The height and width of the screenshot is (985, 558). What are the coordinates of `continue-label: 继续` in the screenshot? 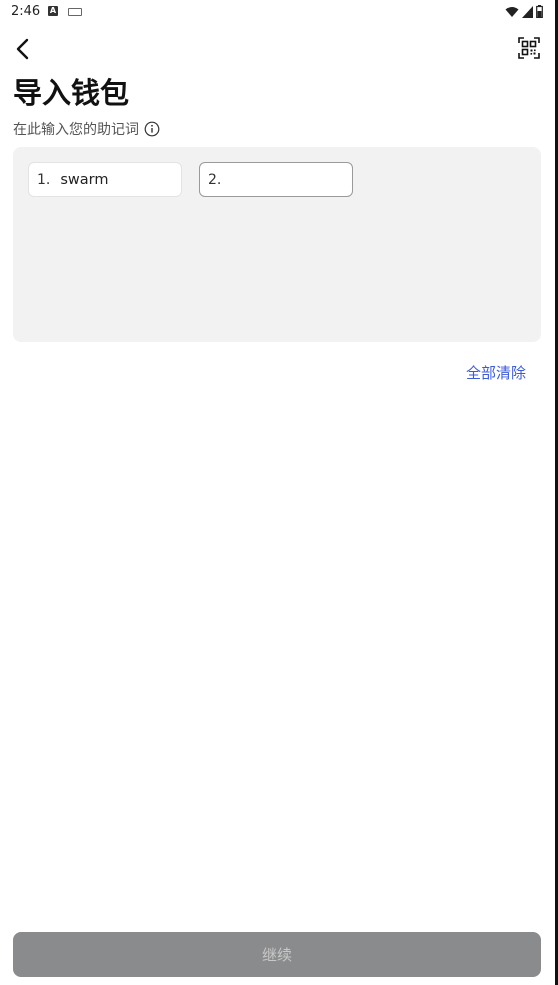 It's located at (276, 955).